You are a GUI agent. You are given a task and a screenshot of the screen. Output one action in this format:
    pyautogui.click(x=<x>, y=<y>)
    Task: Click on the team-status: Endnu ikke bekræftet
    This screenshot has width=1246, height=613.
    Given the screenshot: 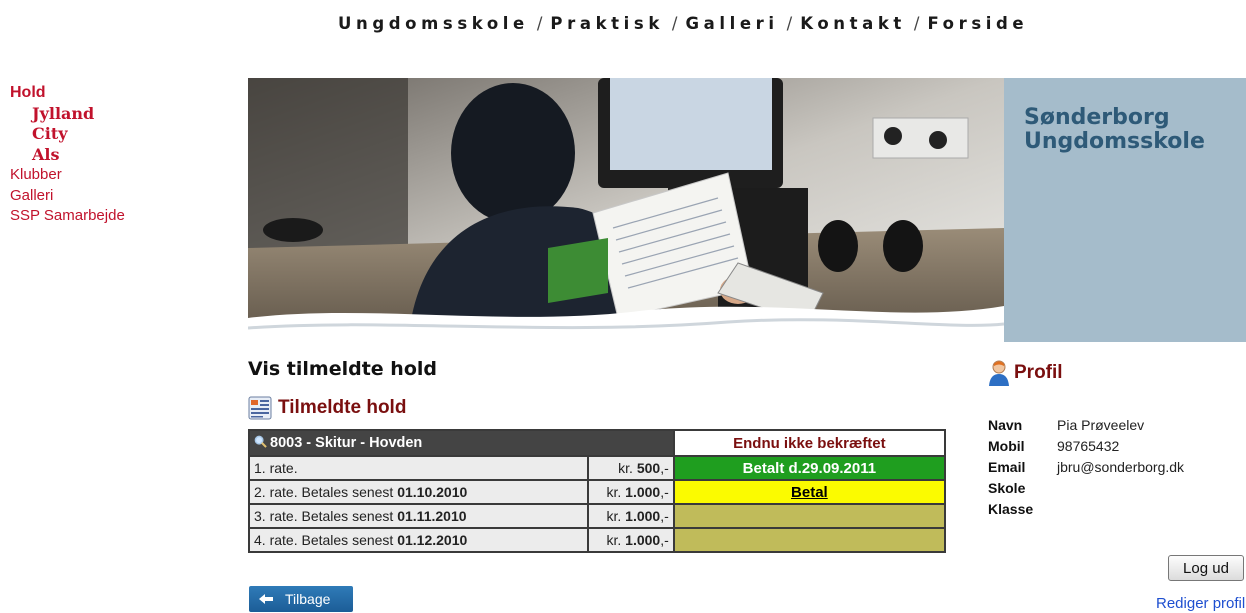 What is the action you would take?
    pyautogui.click(x=809, y=443)
    